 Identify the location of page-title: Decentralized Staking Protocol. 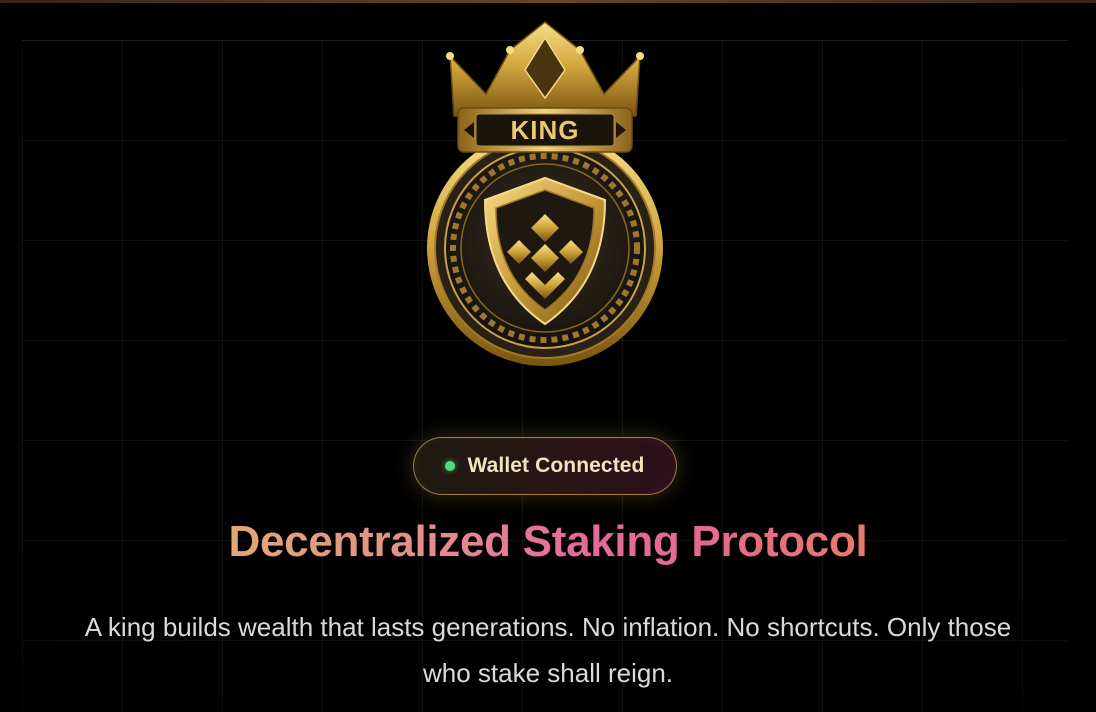
(548, 542).